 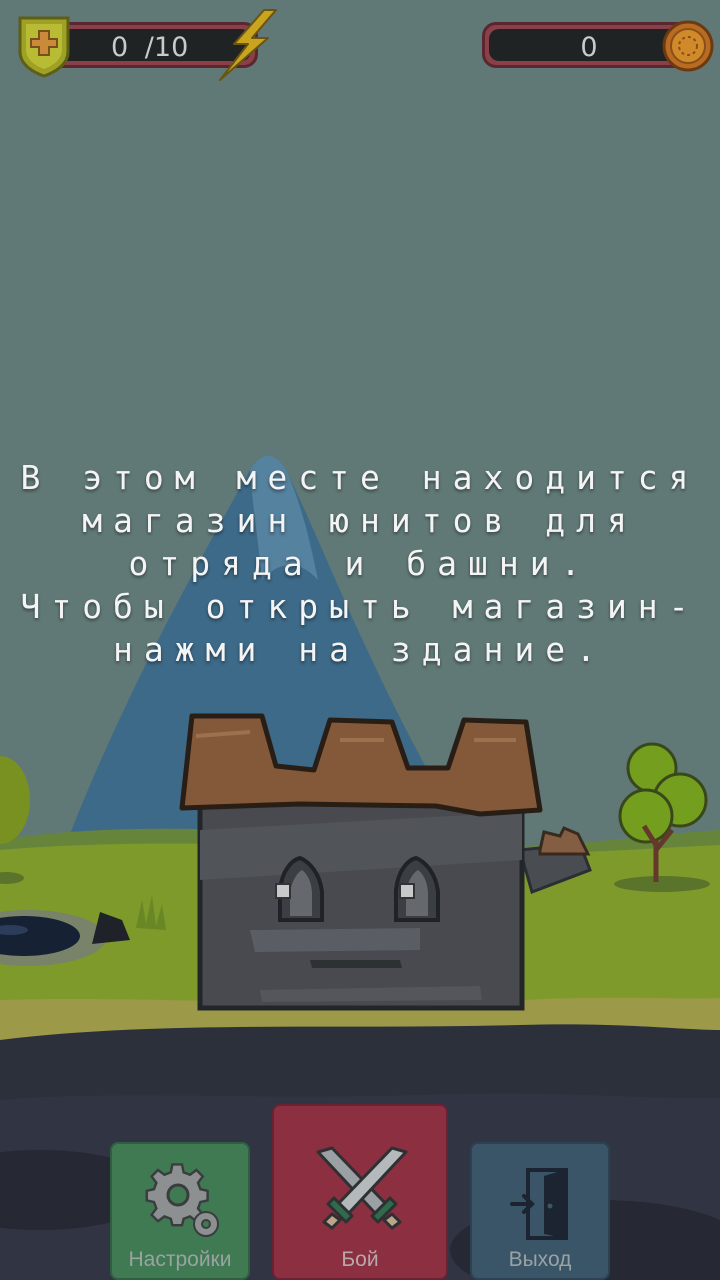 What do you see at coordinates (362, 1188) in the screenshot?
I see `crossed-swords-icon` at bounding box center [362, 1188].